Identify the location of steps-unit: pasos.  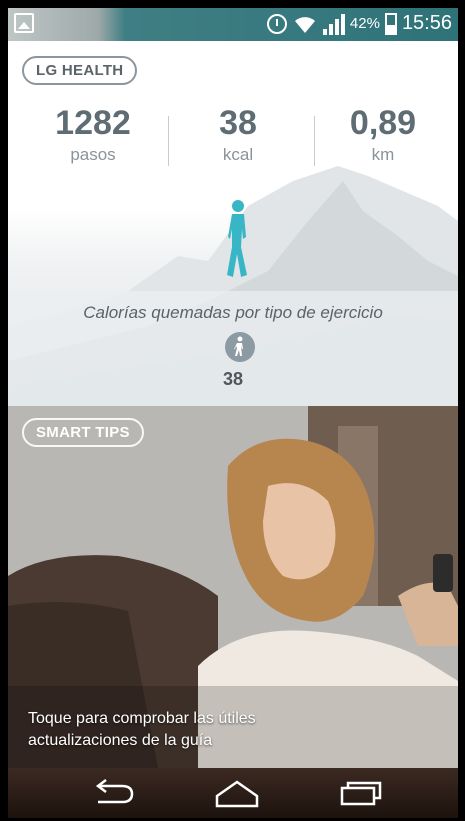
(93, 154).